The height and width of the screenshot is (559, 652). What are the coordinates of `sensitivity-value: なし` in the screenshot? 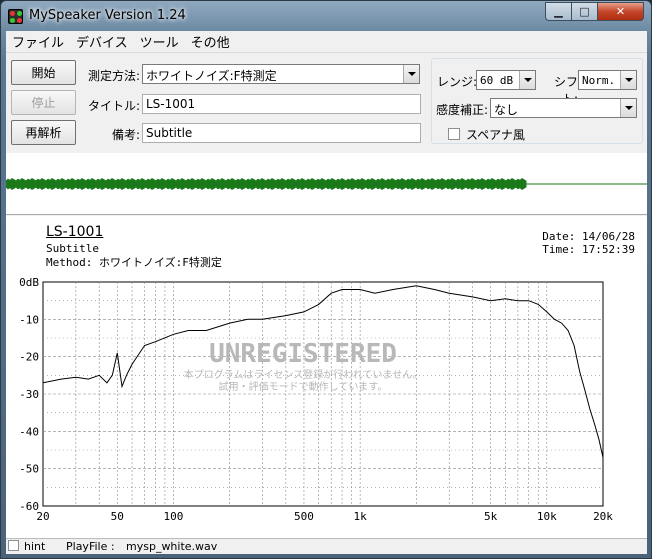 It's located at (506, 110).